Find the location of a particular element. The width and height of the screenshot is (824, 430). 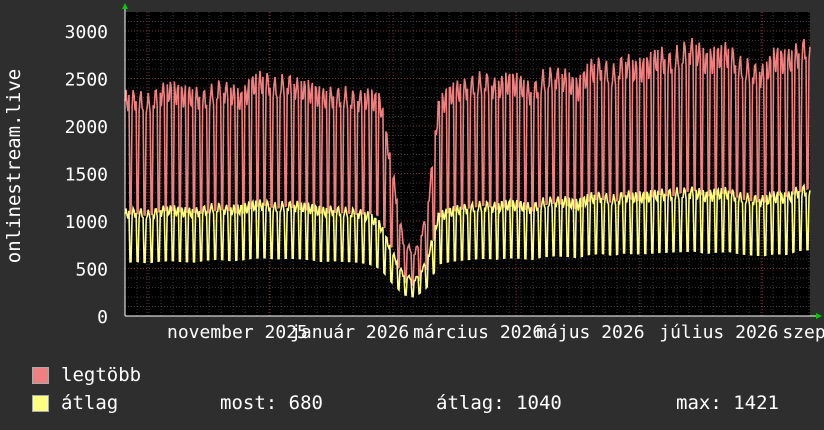

y-tick-label: 1000 is located at coordinates (86, 222).